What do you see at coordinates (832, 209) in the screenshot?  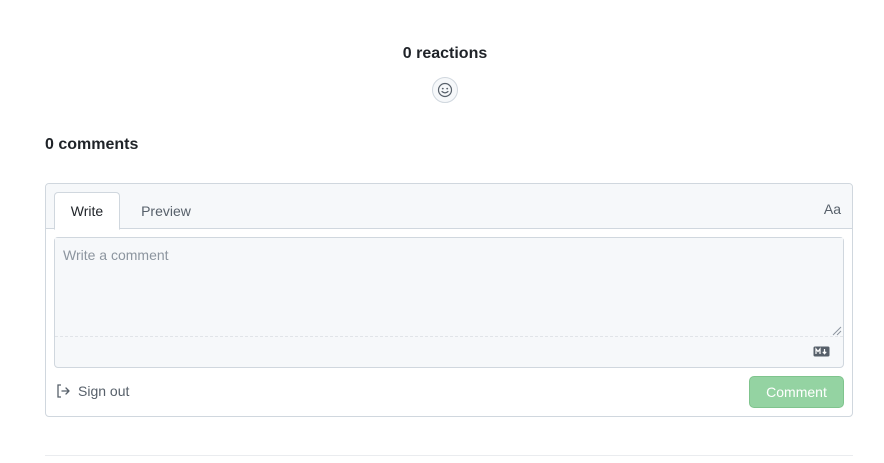 I see `font-toggle-button: Aa` at bounding box center [832, 209].